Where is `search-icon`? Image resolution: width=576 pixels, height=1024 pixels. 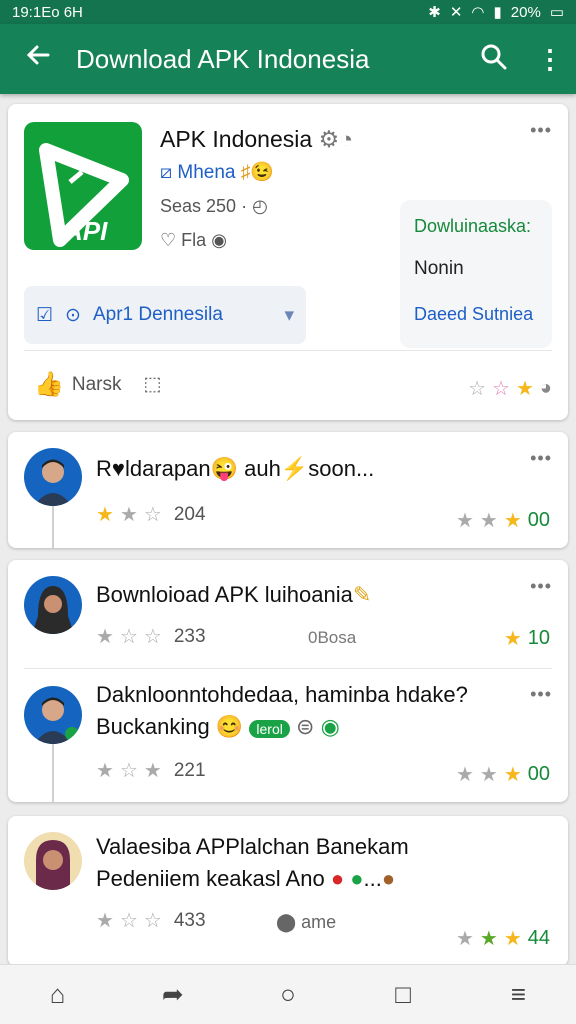
search-icon is located at coordinates (494, 56).